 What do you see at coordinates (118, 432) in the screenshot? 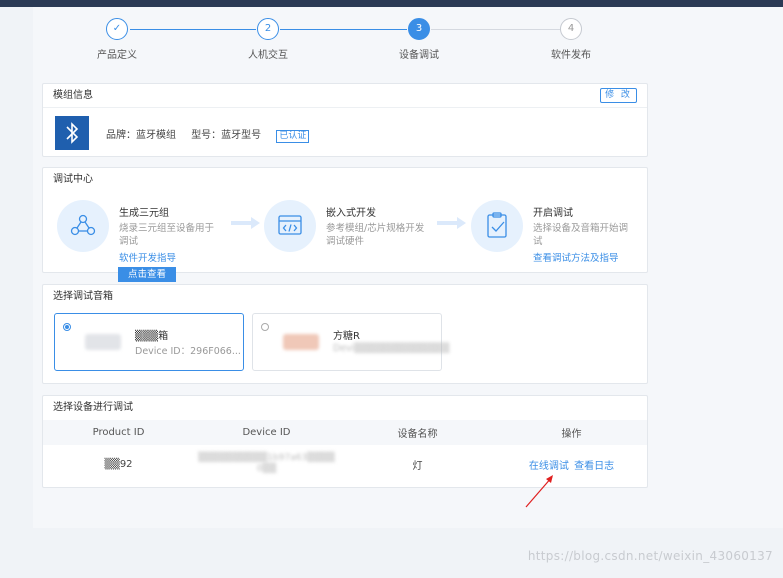
I see `column-header: Product ID` at bounding box center [118, 432].